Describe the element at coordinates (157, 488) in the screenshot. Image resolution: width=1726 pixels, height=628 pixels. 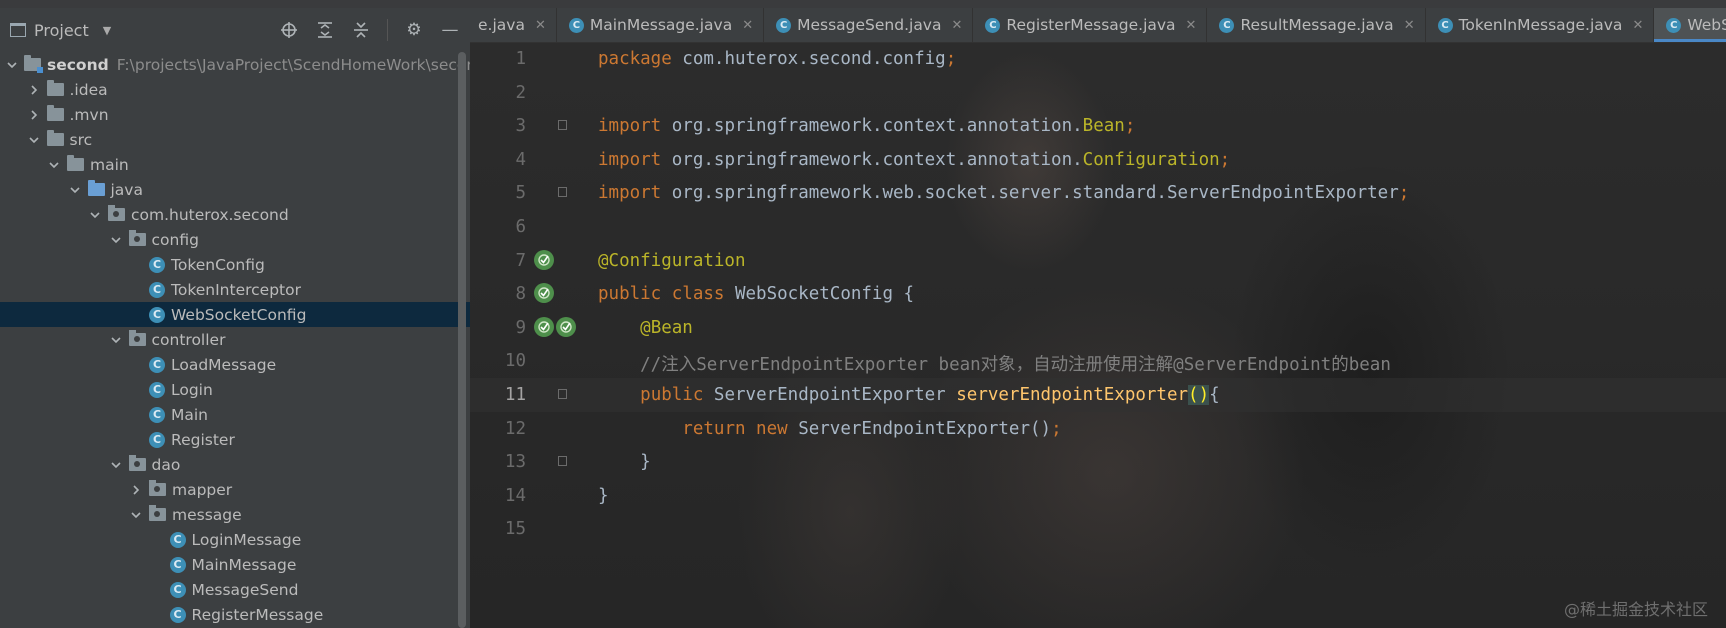
I see `package-icon` at that location.